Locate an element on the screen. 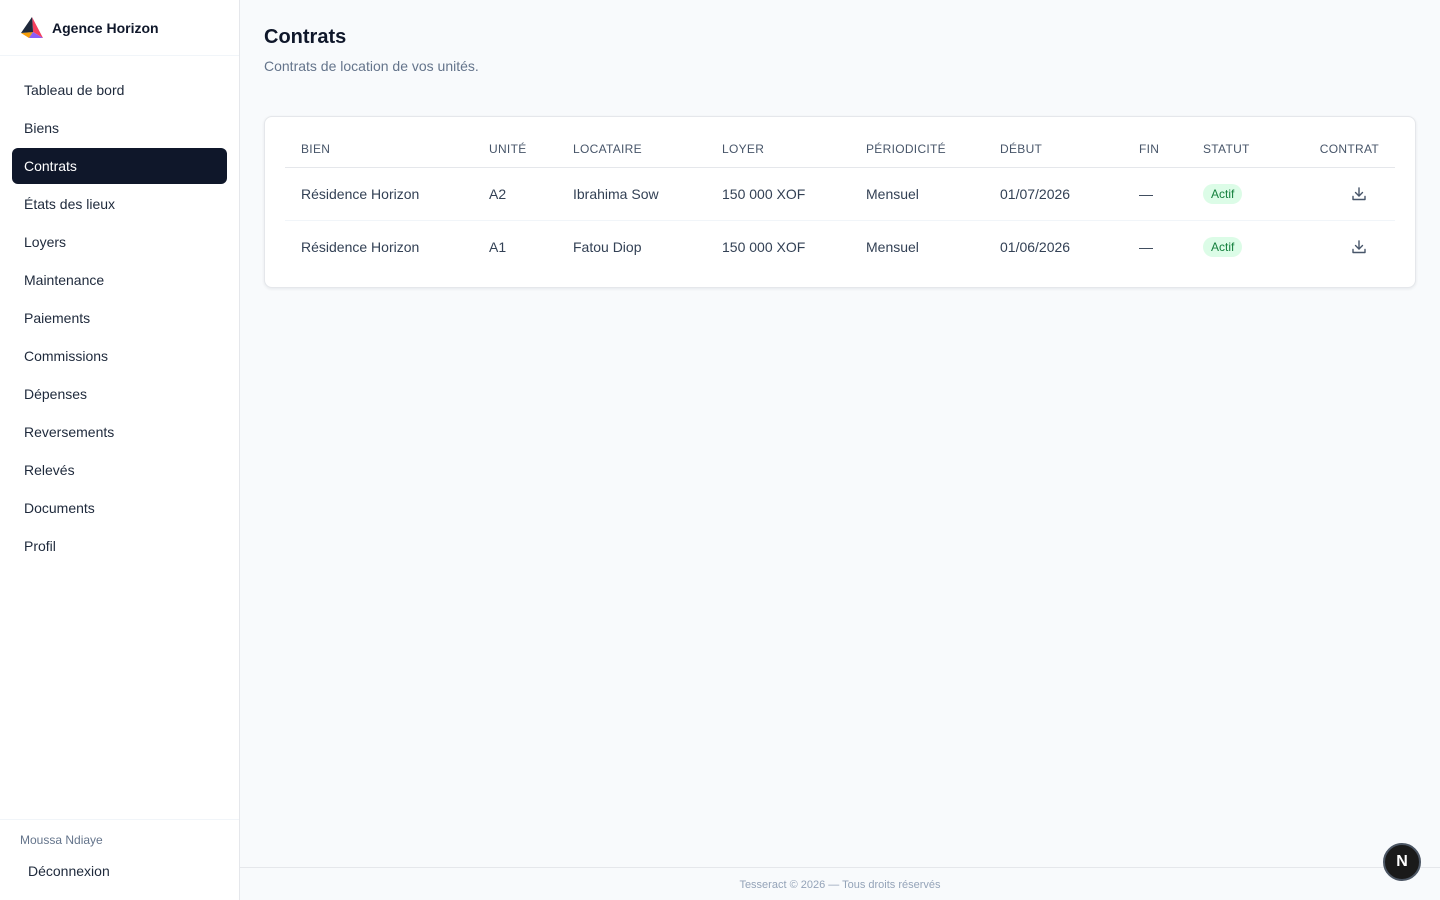 This screenshot has height=900, width=1440. column-header-loyer: Loyer is located at coordinates (778, 149).